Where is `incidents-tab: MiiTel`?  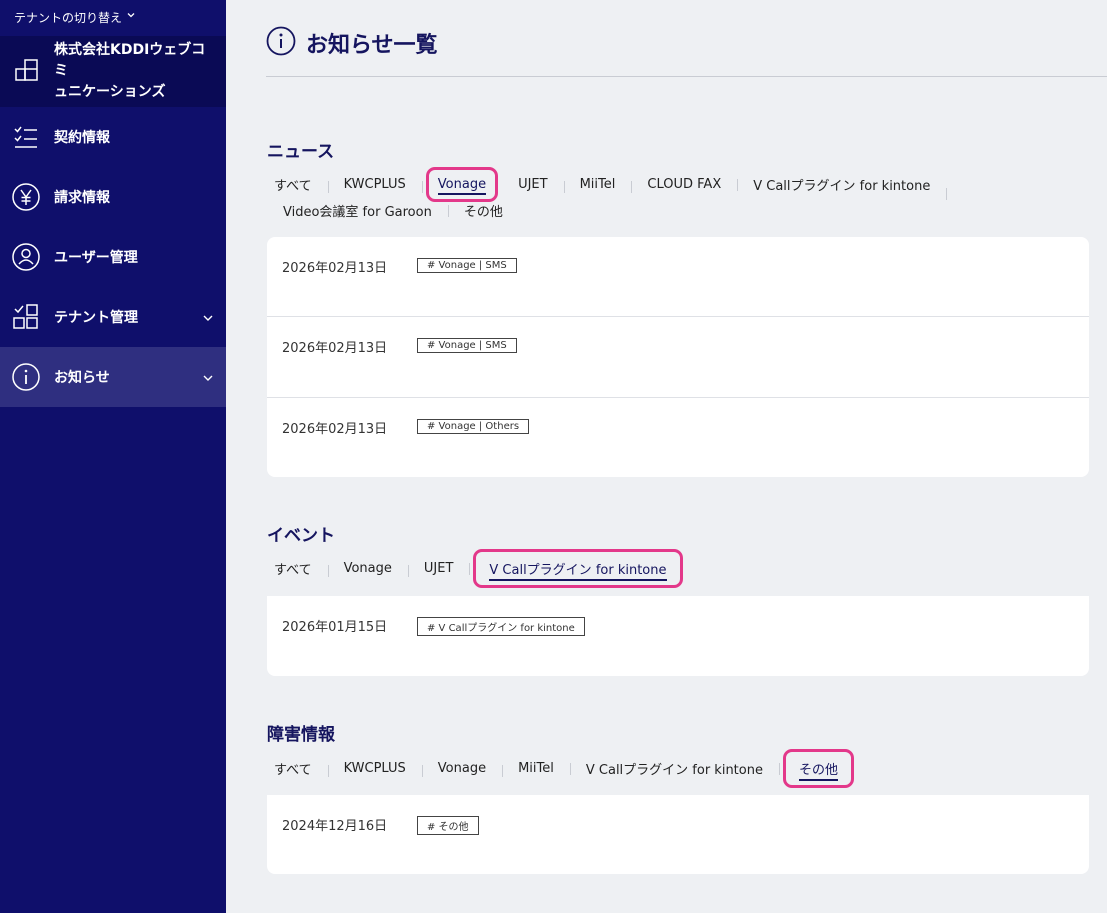 incidents-tab: MiiTel is located at coordinates (536, 769).